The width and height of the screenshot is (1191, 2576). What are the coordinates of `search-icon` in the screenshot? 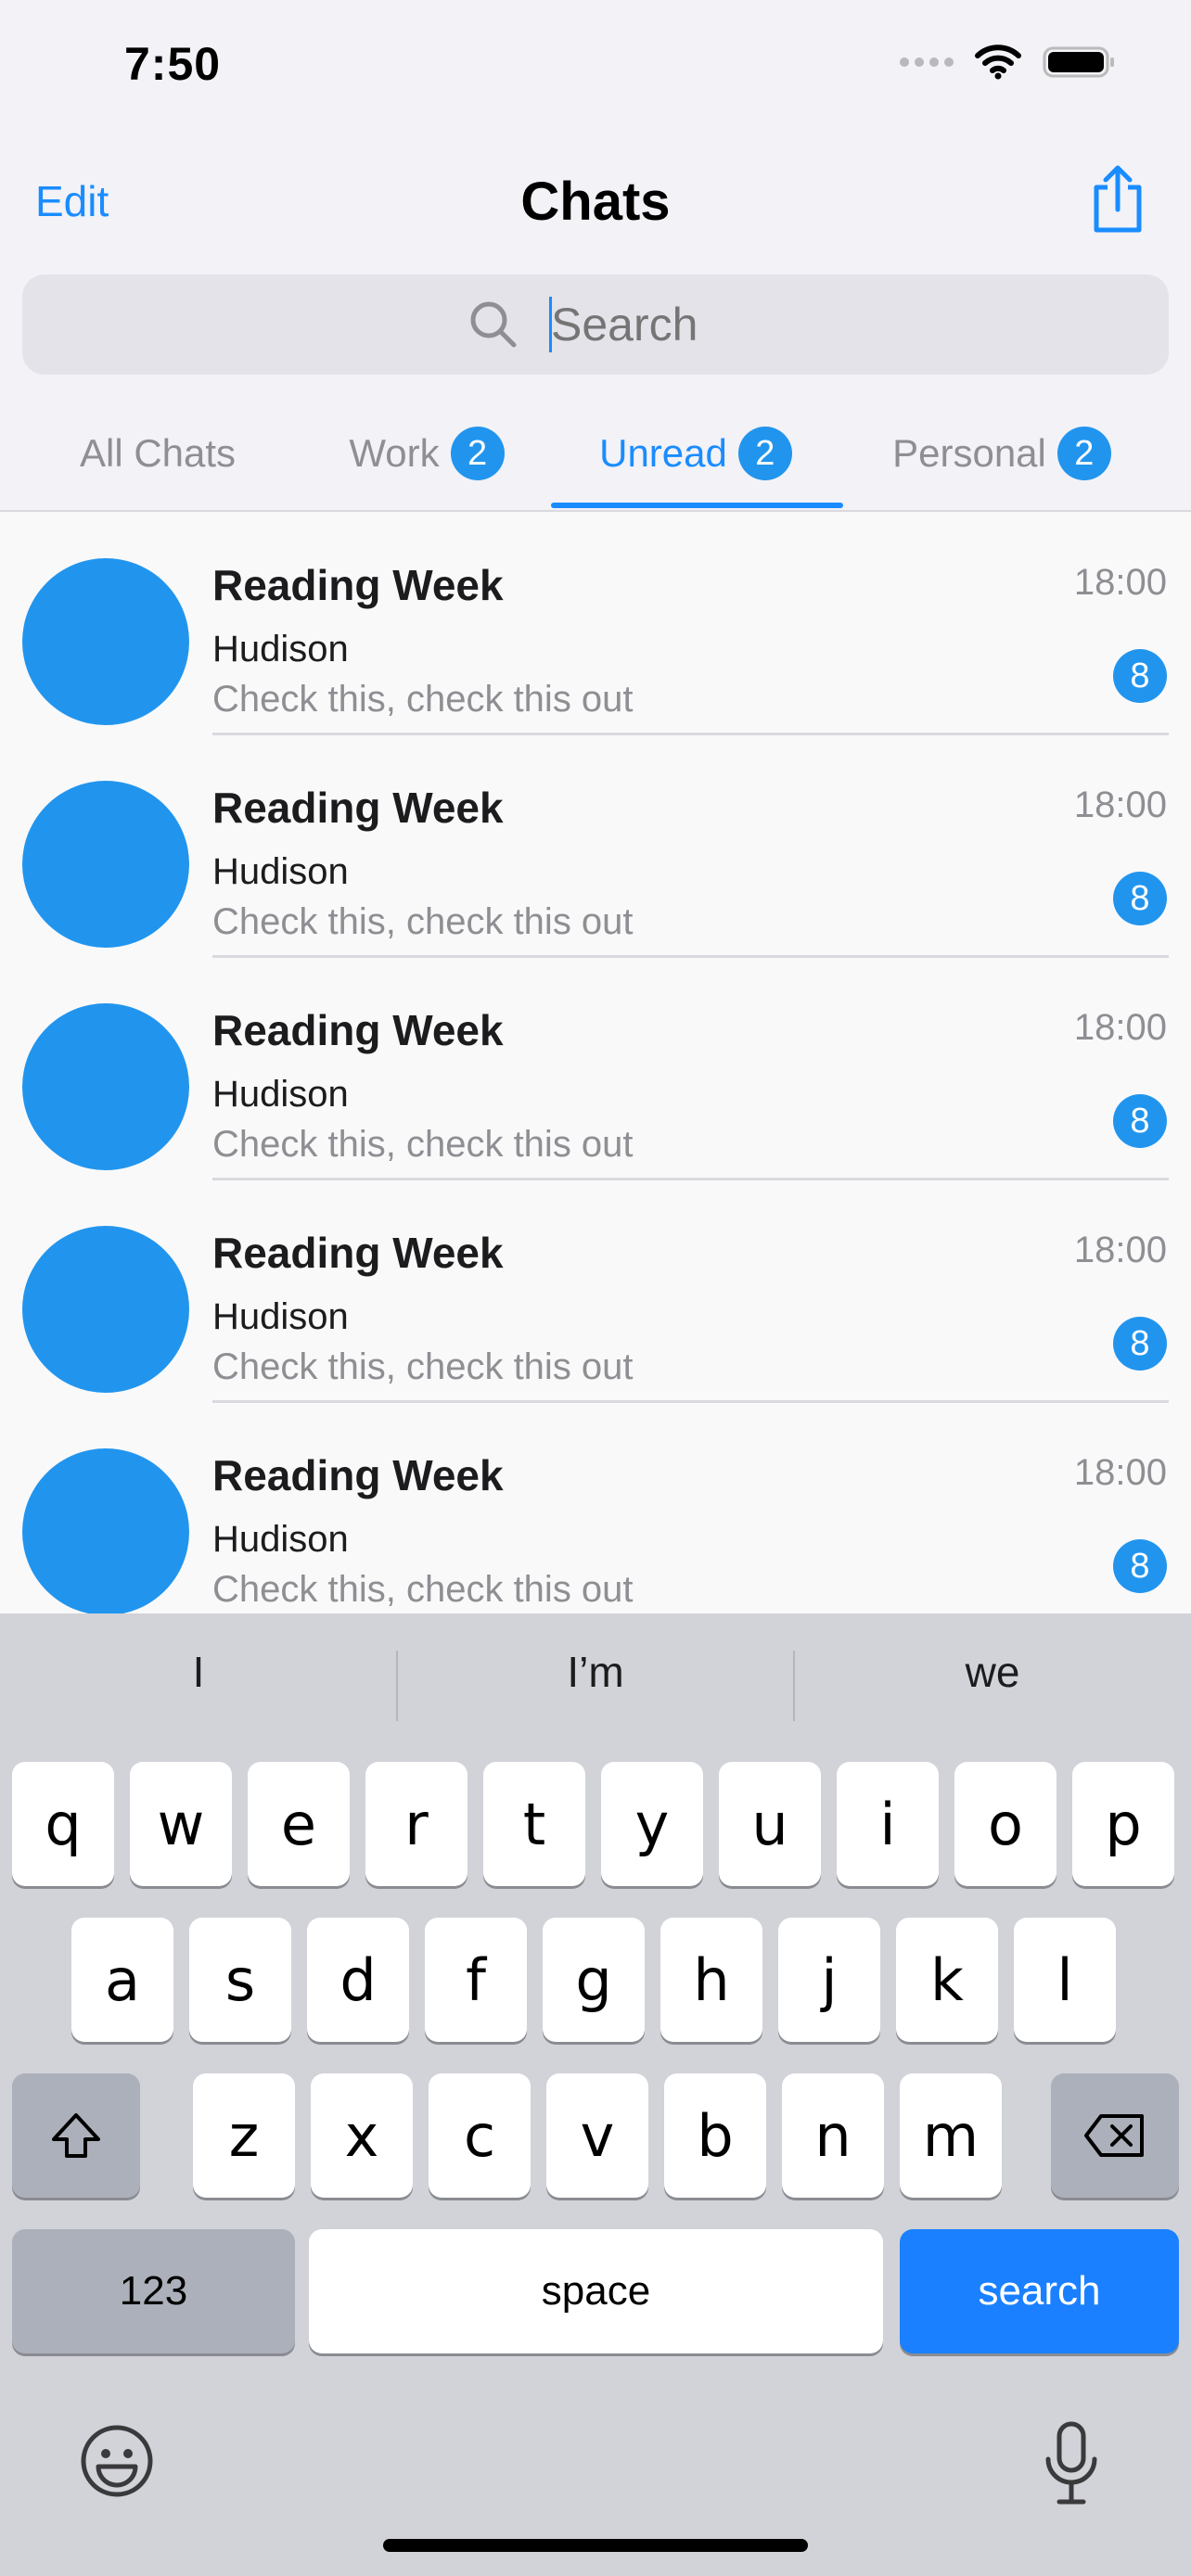 It's located at (493, 324).